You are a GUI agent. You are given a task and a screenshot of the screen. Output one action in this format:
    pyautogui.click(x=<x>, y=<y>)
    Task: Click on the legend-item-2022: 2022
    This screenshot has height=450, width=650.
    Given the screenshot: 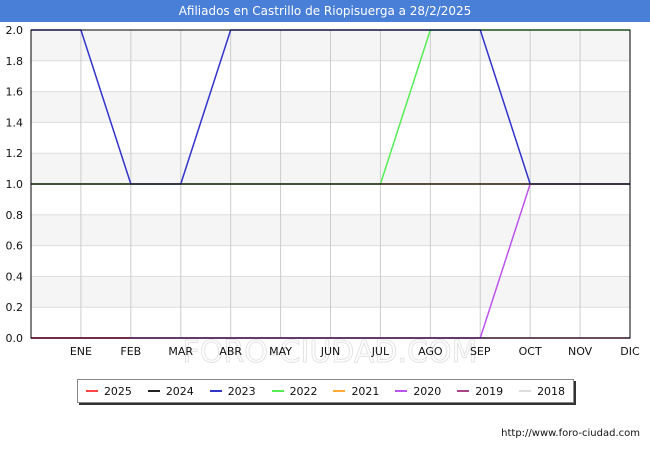 What is the action you would take?
    pyautogui.click(x=294, y=391)
    